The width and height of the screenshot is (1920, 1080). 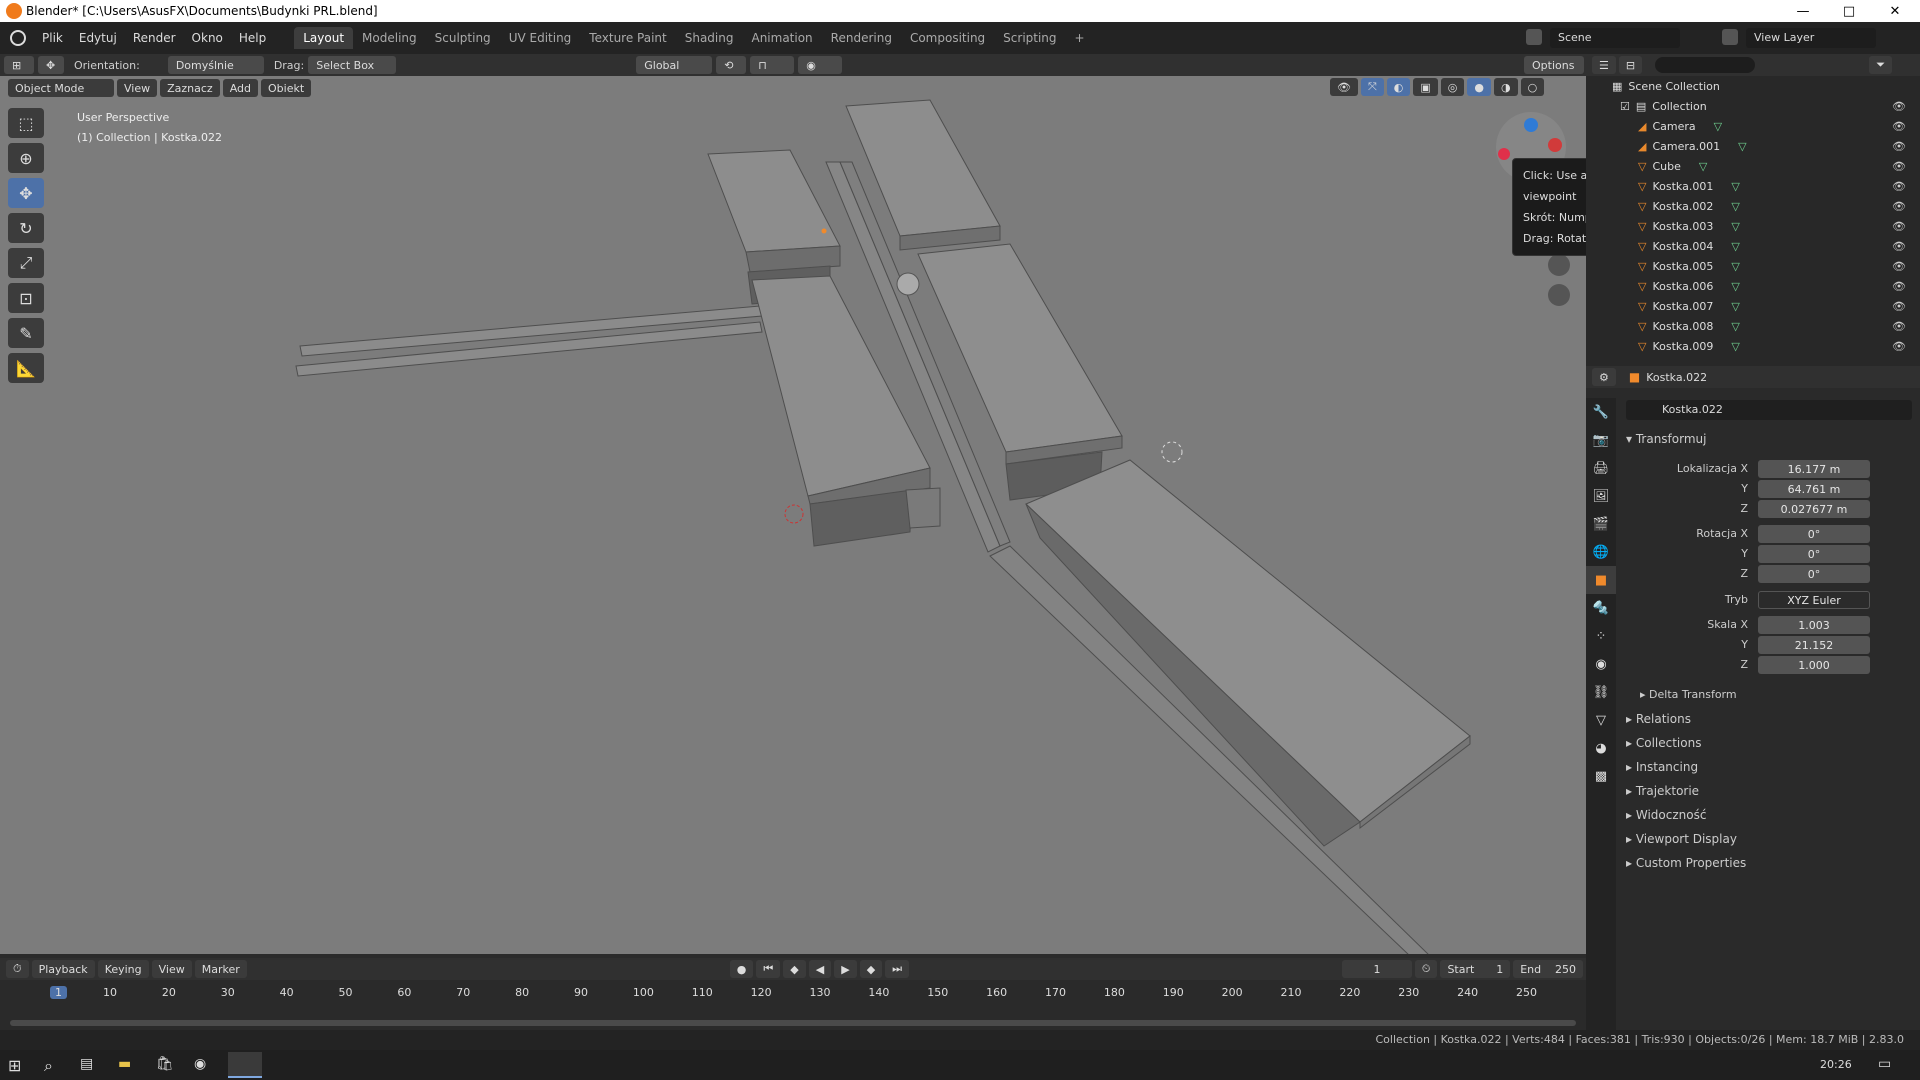 What do you see at coordinates (1344, 87) in the screenshot?
I see `visibility-icon: 👁` at bounding box center [1344, 87].